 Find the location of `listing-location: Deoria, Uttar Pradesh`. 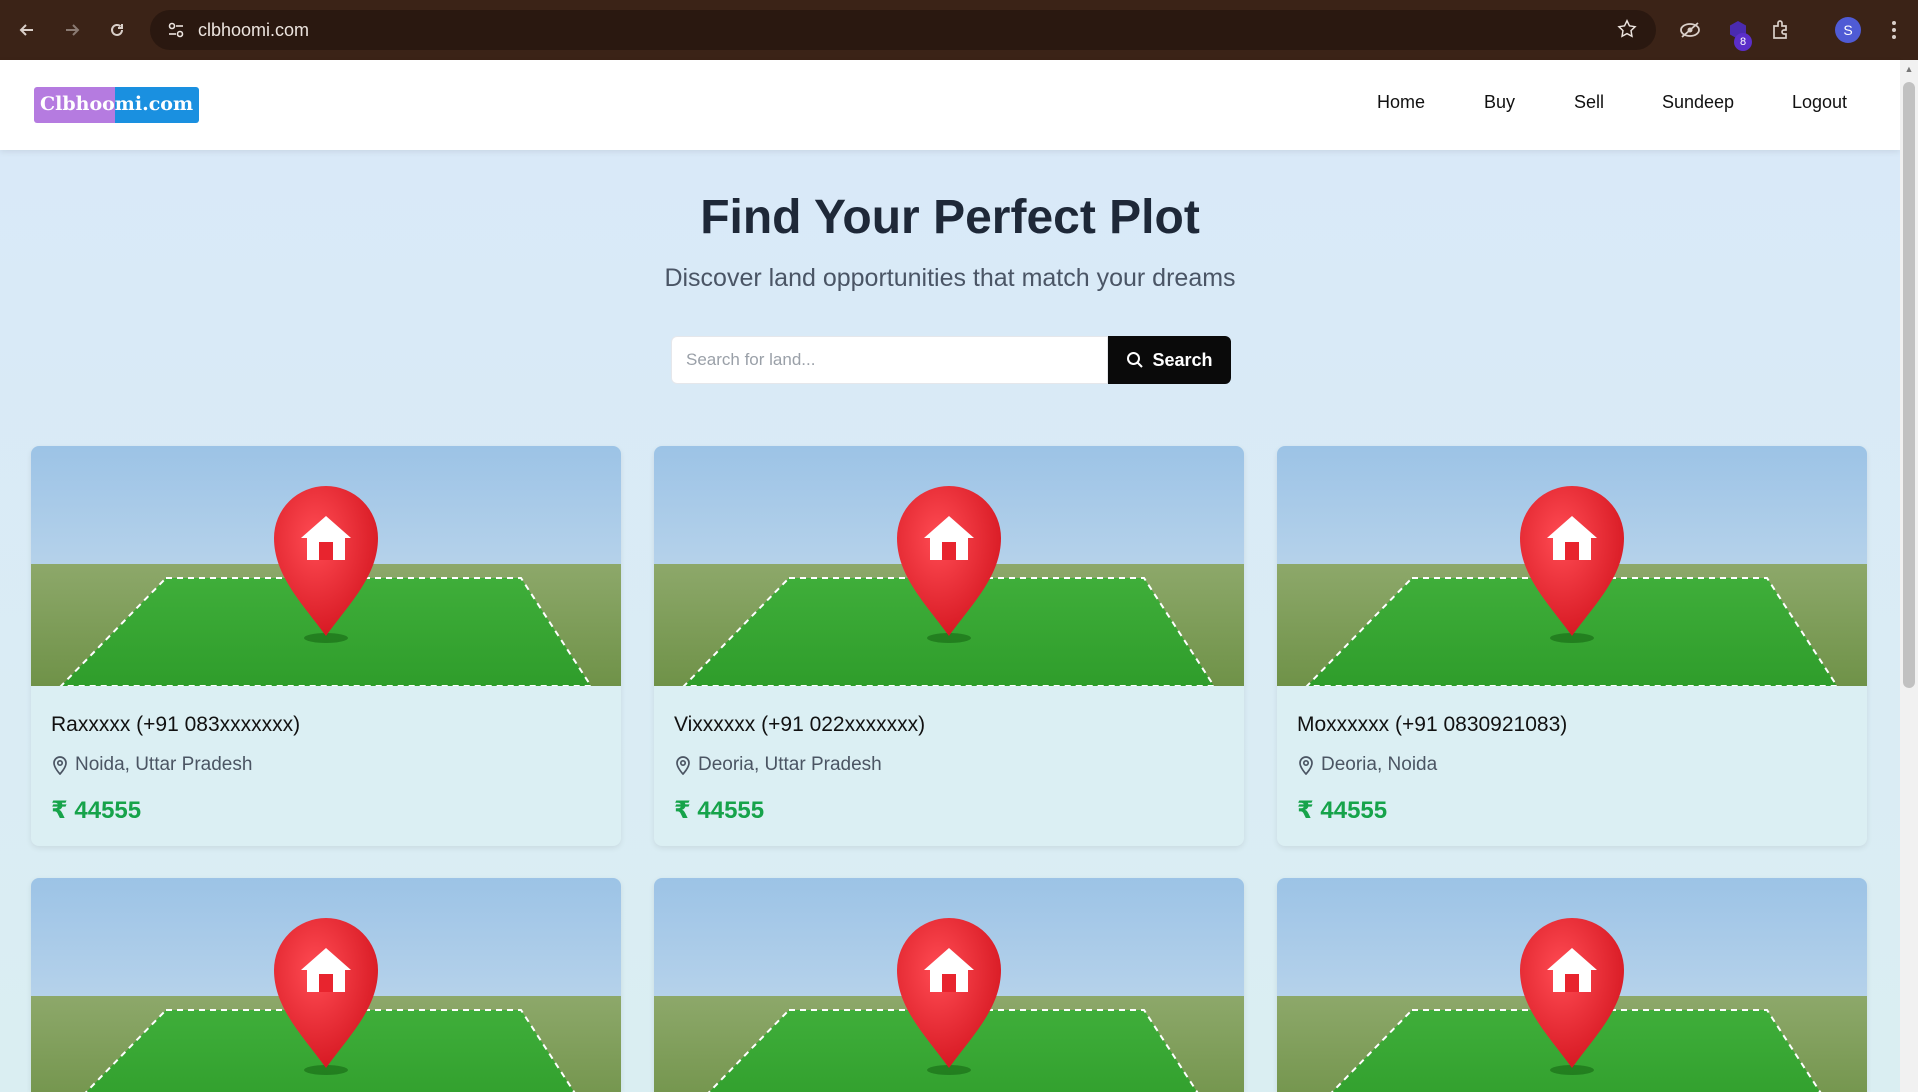

listing-location: Deoria, Uttar Pradesh is located at coordinates (778, 765).